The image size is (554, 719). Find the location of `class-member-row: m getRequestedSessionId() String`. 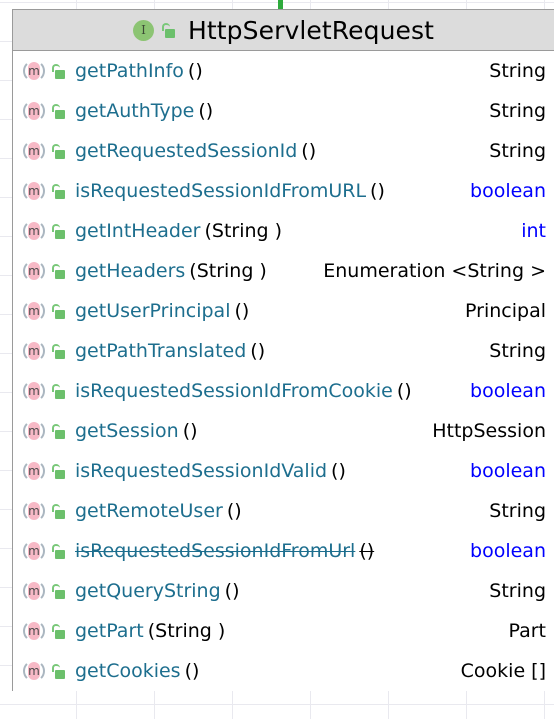

class-member-row: m getRequestedSessionId() String is located at coordinates (283, 151).